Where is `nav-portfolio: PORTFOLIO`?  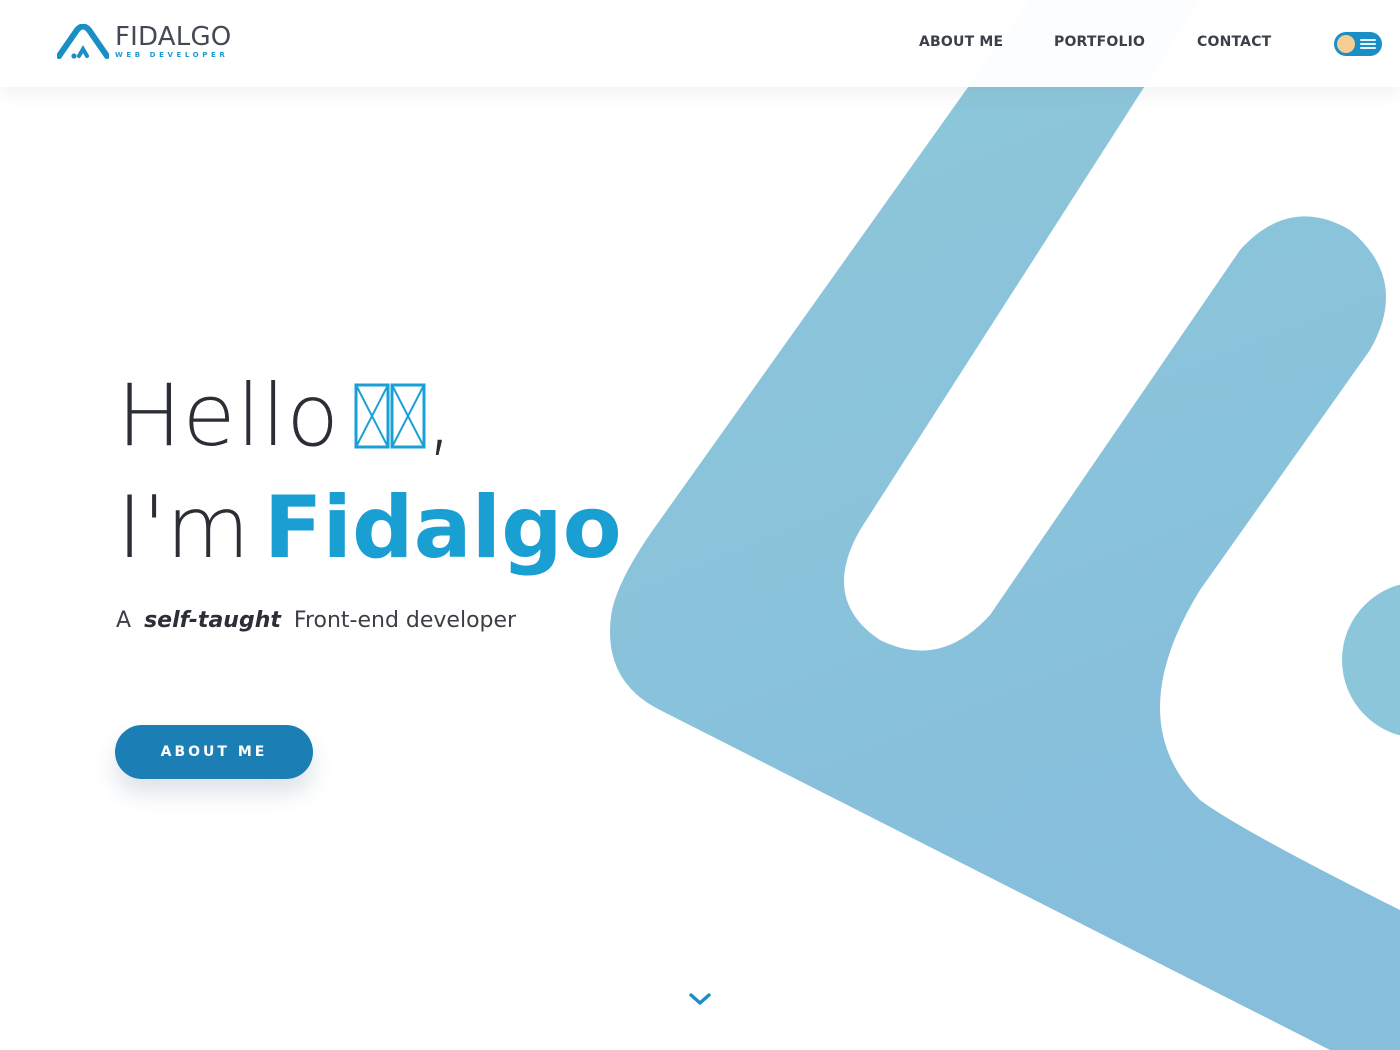
nav-portfolio: PORTFOLIO is located at coordinates (1099, 42).